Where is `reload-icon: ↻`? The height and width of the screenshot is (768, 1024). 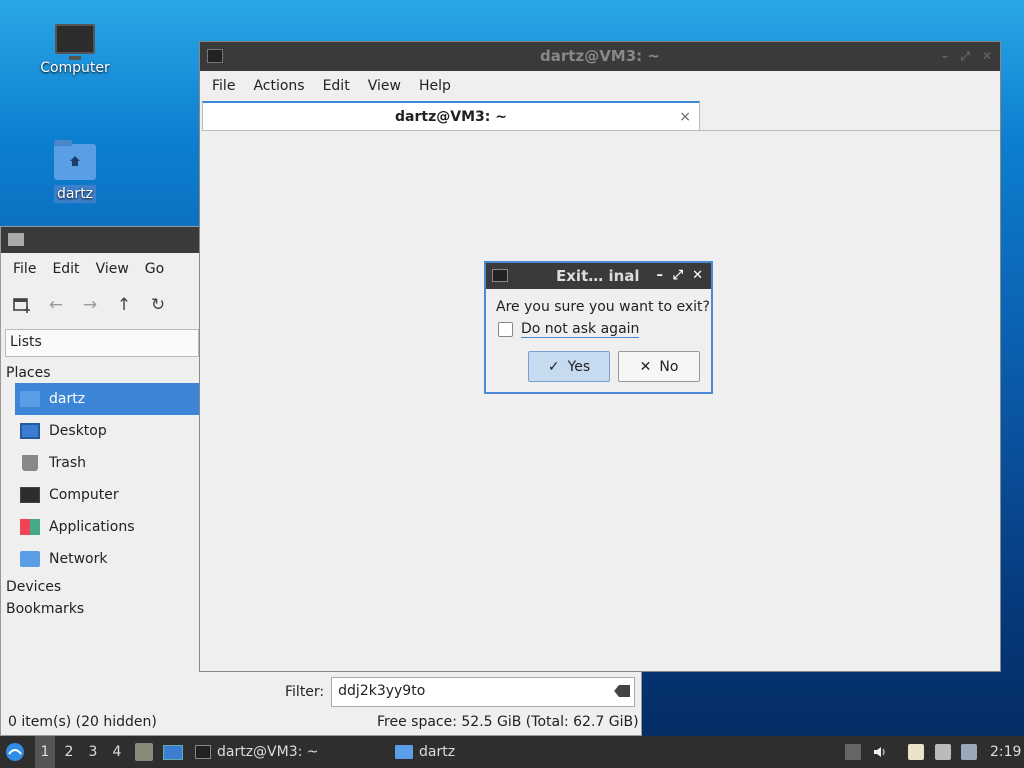
reload-icon: ↻ is located at coordinates (158, 305).